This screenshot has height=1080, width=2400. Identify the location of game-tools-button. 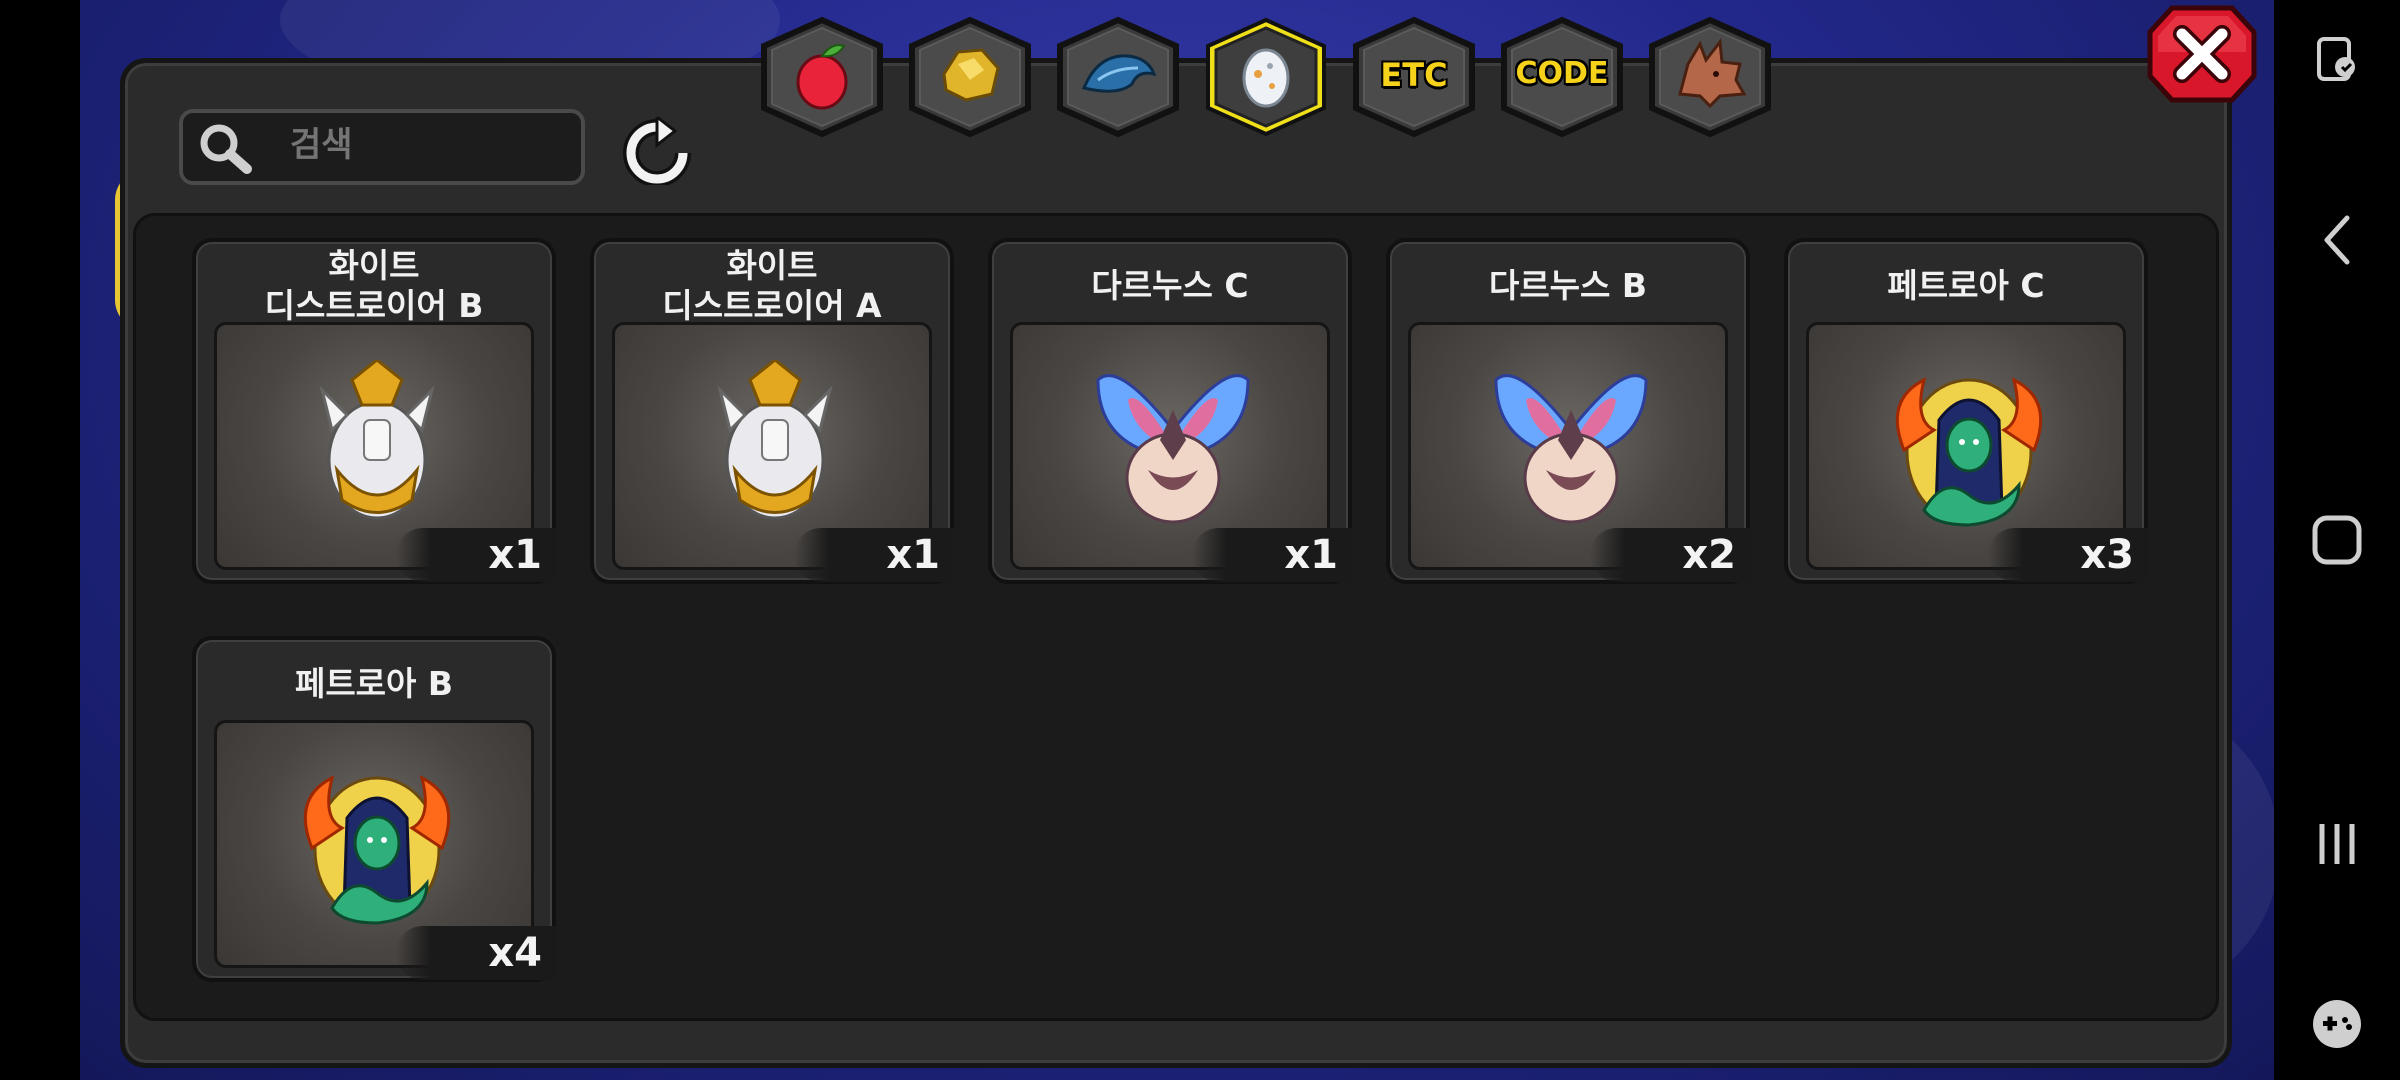
(2337, 1024).